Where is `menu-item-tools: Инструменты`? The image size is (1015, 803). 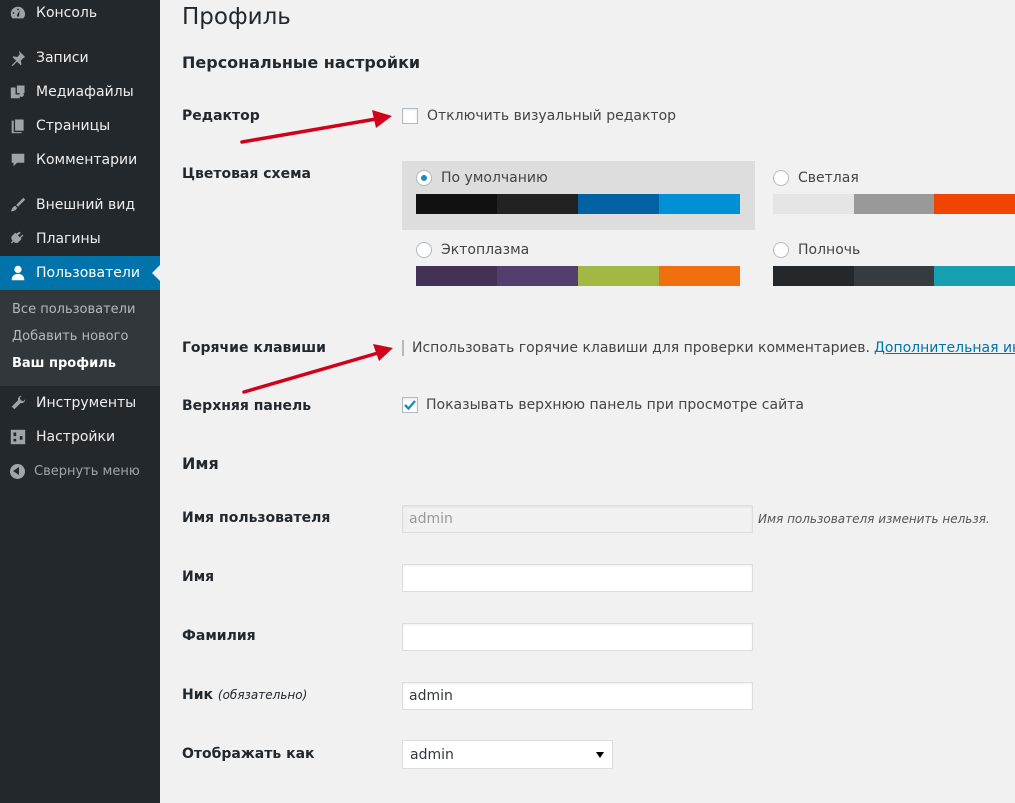
menu-item-tools: Инструменты is located at coordinates (80, 403).